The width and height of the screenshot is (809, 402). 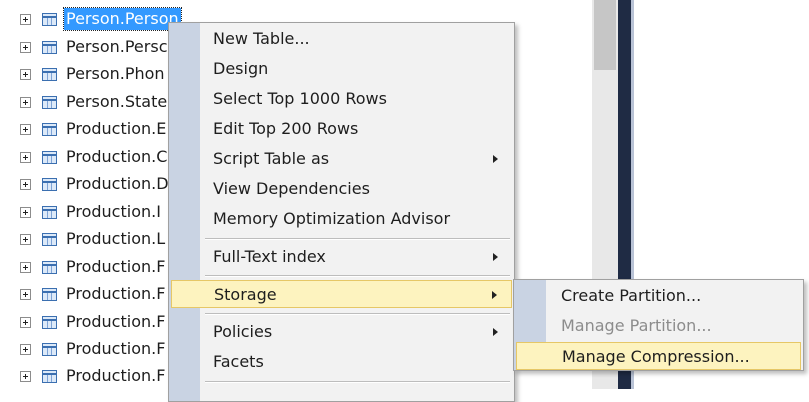 I want to click on menu-item-full-text-index: Full-Text index, so click(x=341, y=257).